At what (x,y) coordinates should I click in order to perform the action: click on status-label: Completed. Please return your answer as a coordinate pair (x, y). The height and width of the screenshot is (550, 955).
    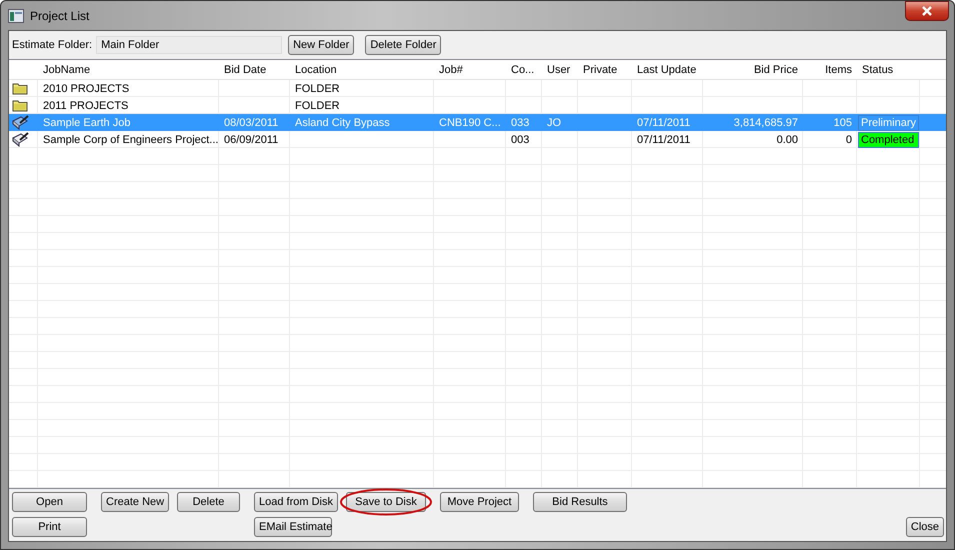
    Looking at the image, I should click on (888, 140).